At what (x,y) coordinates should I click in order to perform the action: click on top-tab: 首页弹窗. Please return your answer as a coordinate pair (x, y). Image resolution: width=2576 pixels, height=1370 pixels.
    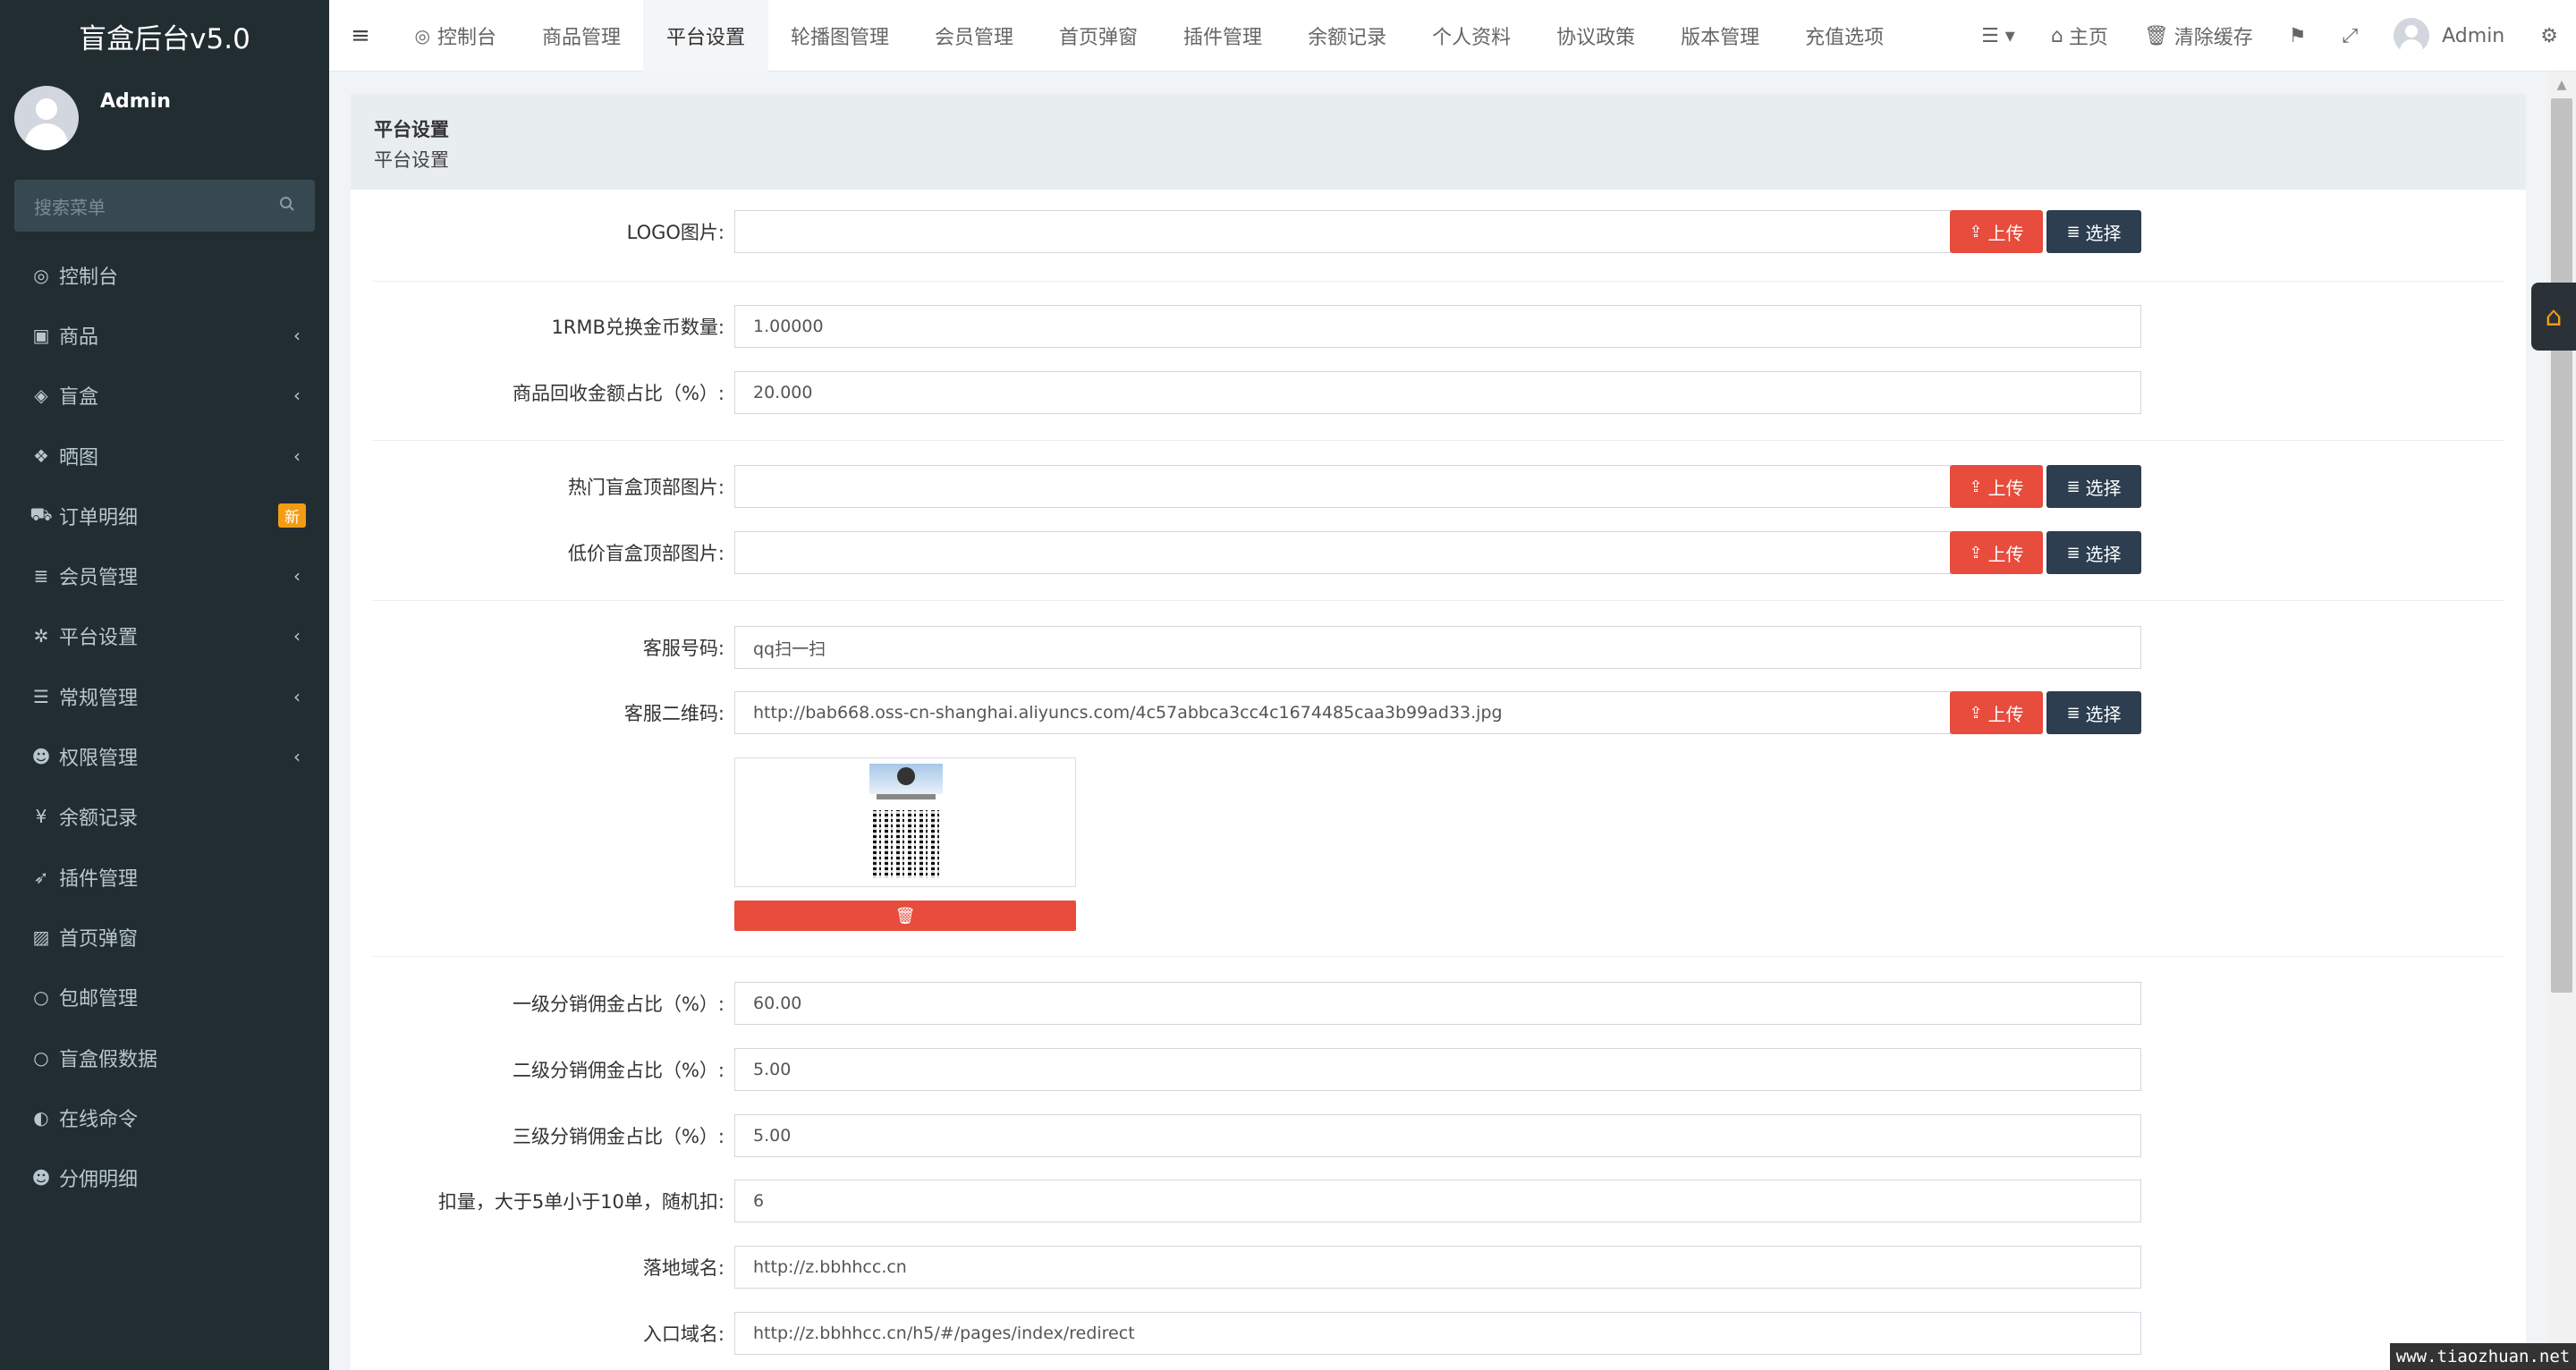
    Looking at the image, I should click on (1099, 36).